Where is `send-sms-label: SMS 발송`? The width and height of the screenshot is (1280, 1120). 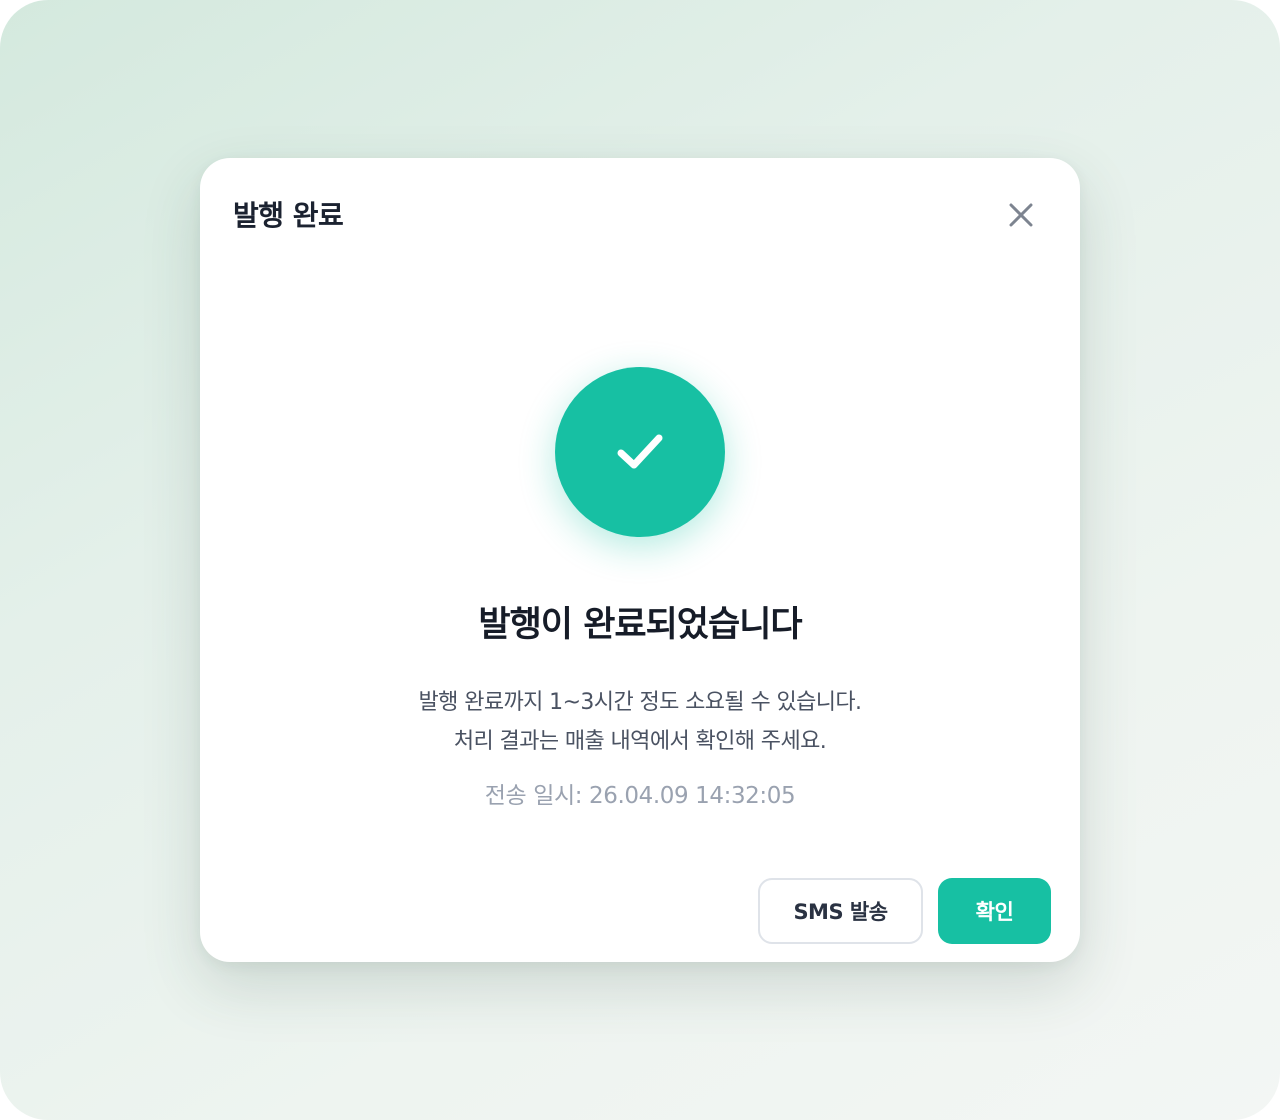 send-sms-label: SMS 발송 is located at coordinates (840, 912).